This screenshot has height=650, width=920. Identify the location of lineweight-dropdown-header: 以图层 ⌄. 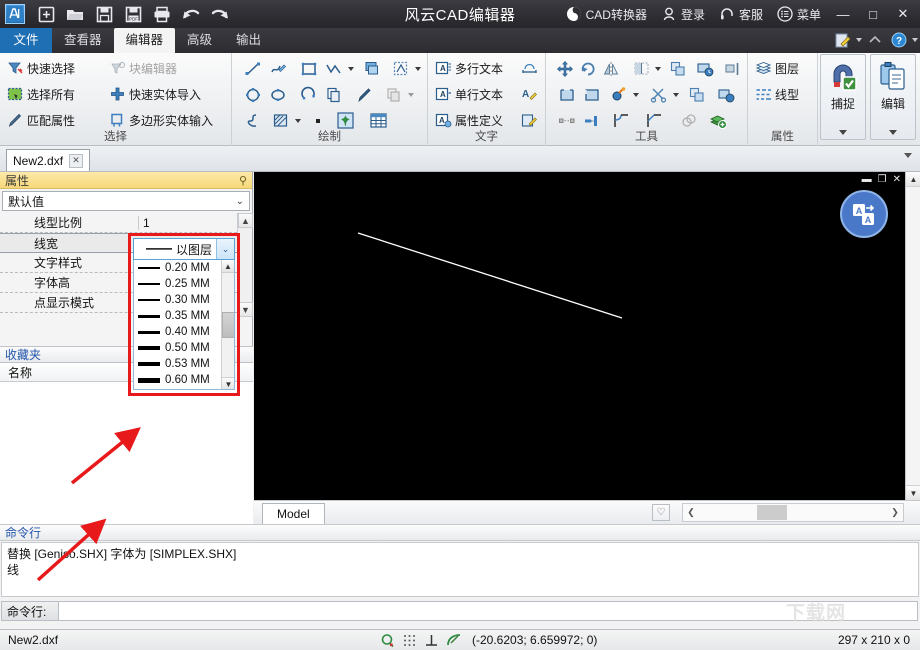
(184, 249).